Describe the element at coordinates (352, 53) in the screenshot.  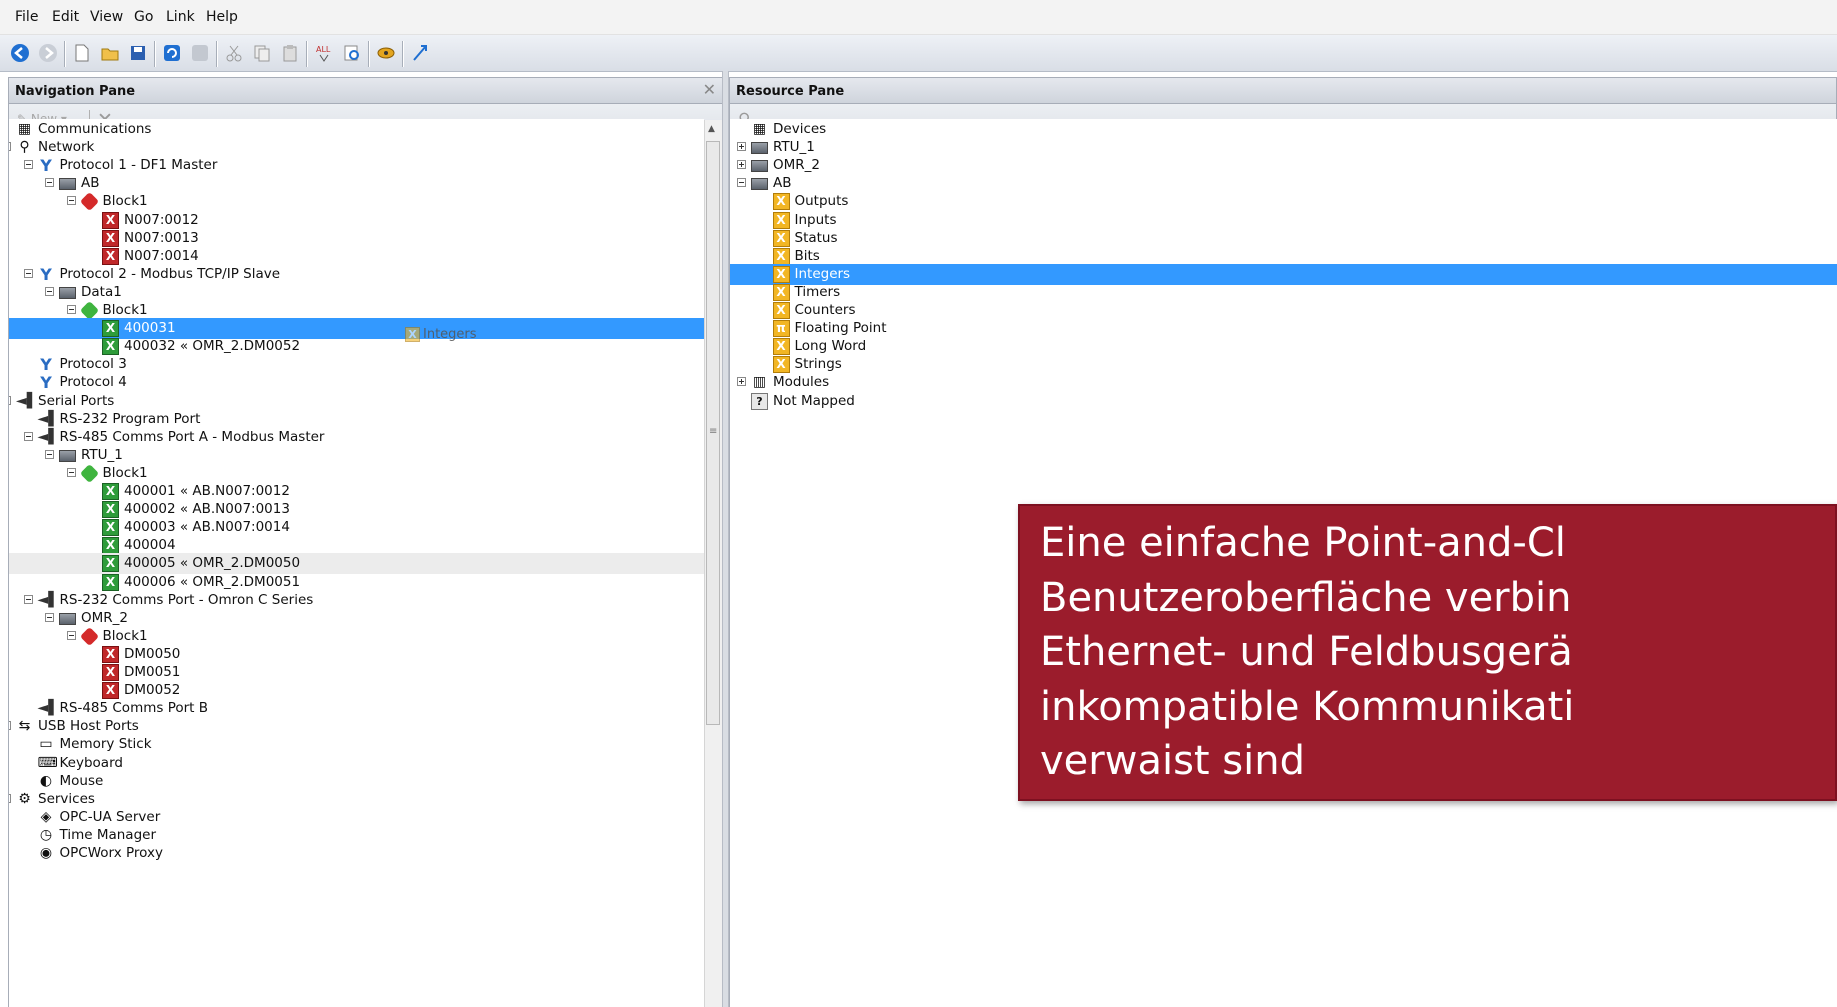
I see `find-icon` at that location.